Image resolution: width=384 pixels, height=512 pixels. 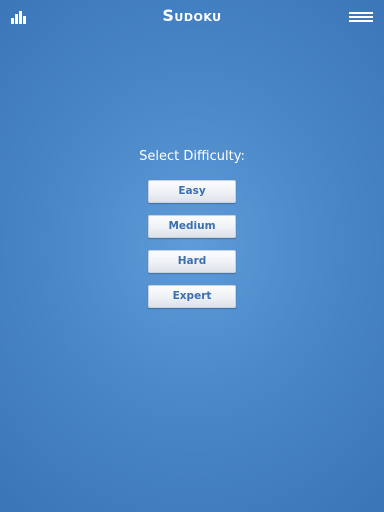 I want to click on app-title: Sudoku, so click(x=192, y=15).